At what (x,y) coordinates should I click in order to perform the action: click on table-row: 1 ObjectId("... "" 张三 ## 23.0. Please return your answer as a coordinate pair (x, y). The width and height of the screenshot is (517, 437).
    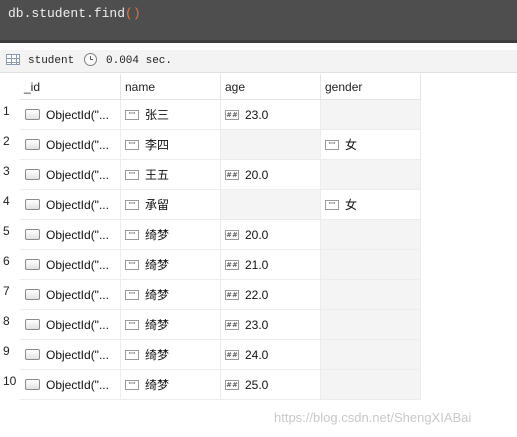
    Looking at the image, I should click on (210, 115).